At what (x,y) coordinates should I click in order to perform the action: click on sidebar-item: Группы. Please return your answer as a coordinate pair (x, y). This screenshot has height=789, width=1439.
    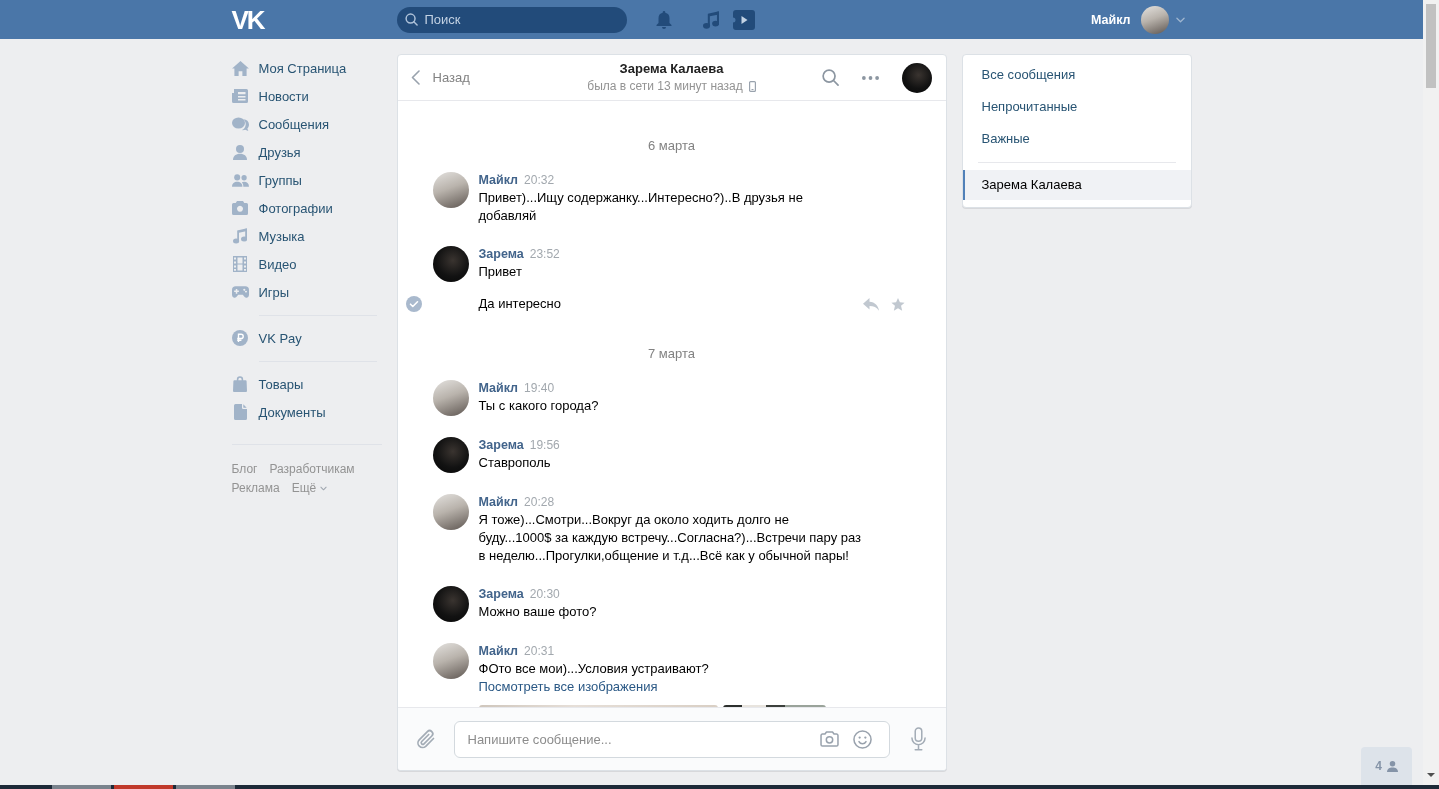
    Looking at the image, I should click on (267, 180).